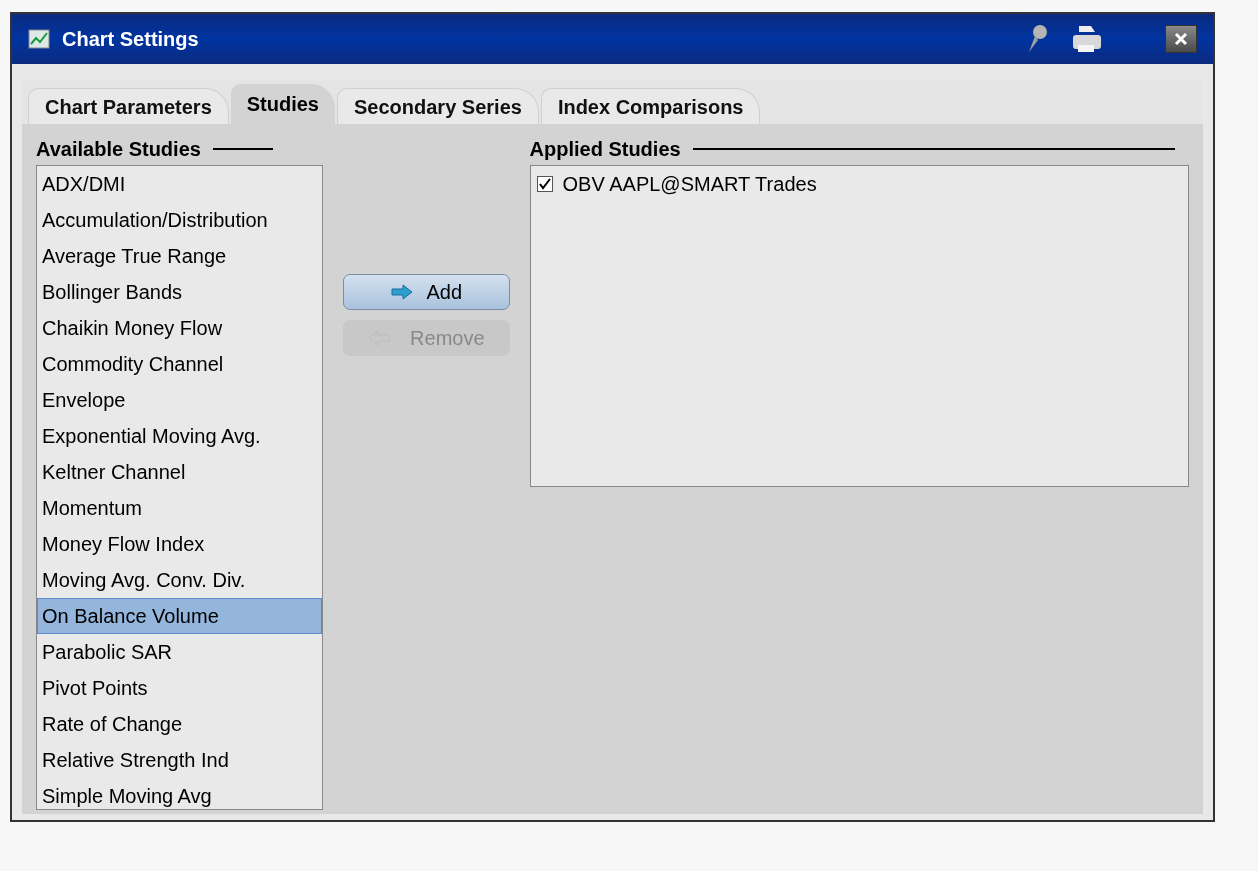 The width and height of the screenshot is (1258, 871). I want to click on study-item: Parabolic SAR, so click(180, 652).